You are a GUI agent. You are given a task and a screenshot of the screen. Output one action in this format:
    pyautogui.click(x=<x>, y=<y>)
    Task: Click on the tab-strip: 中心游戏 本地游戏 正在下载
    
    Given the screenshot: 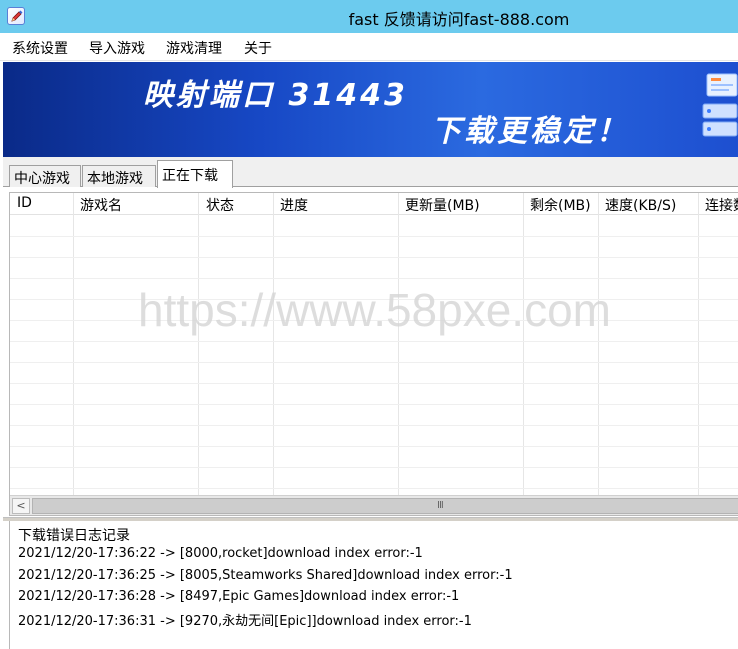 What is the action you would take?
    pyautogui.click(x=370, y=172)
    